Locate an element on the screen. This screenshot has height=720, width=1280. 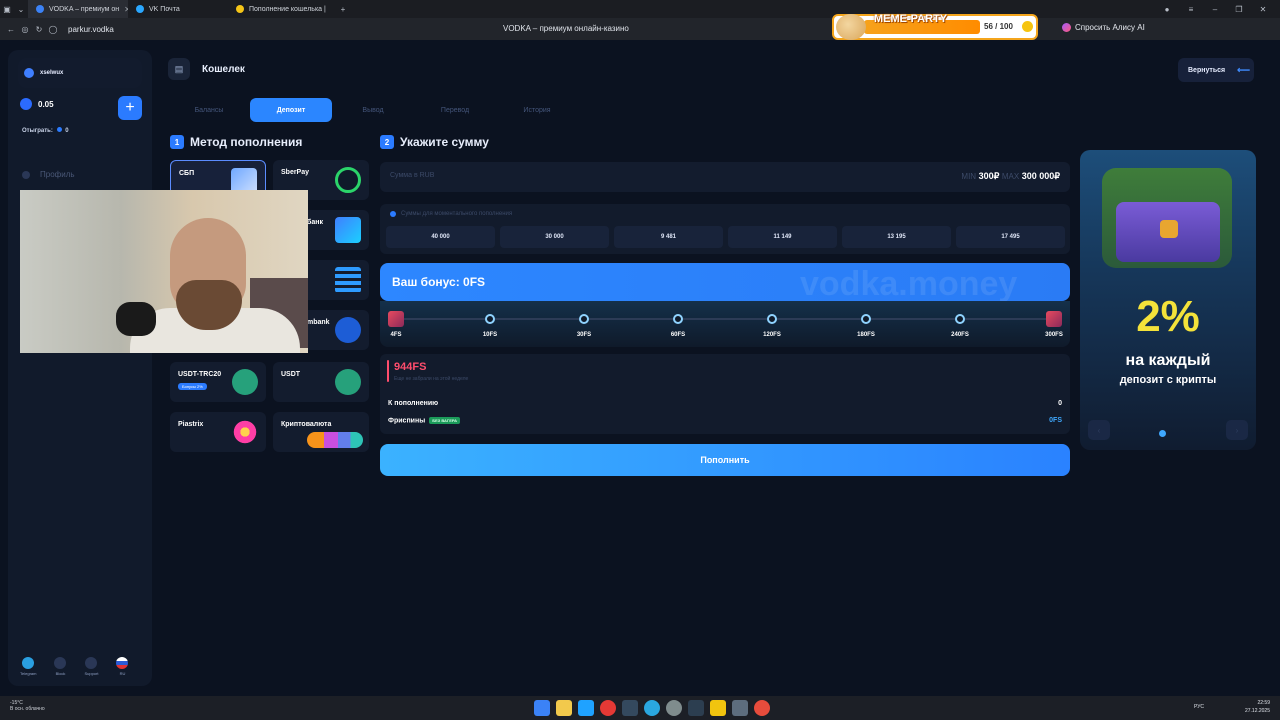
maximize-icon: ❐ is located at coordinates (1239, 9).